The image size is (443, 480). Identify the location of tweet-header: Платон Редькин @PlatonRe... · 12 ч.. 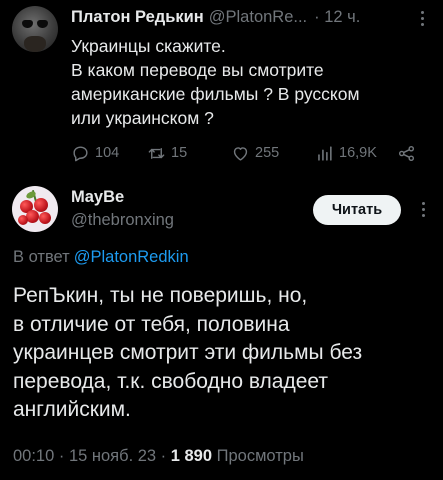
(215, 17).